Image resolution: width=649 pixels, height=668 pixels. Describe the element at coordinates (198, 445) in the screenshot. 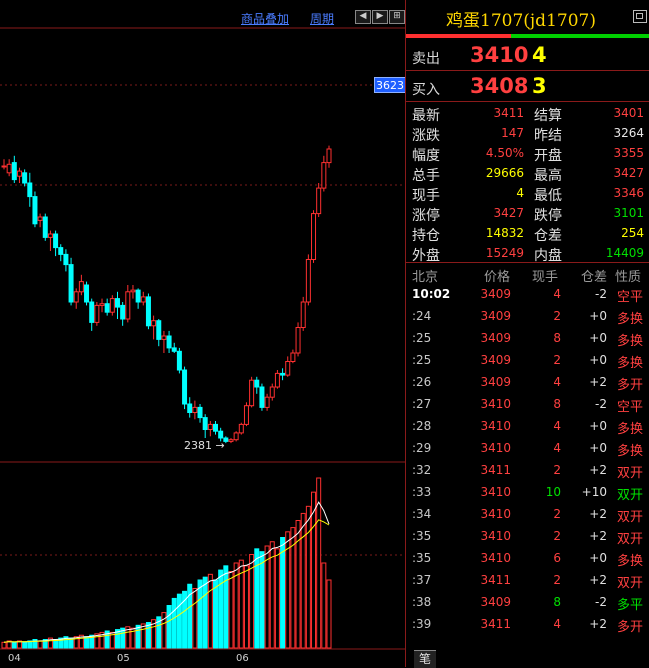

I see `low-price-value: 2381` at that location.